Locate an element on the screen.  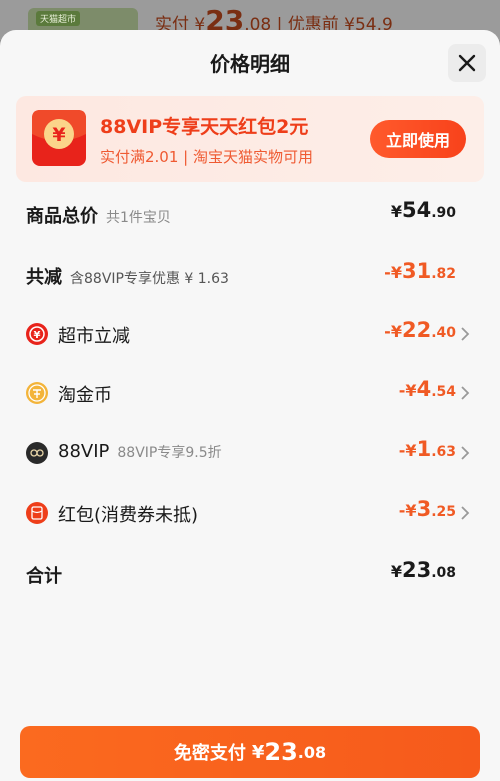
row-vip-discount: 88VIP 88VIP专享9.5折 -¥1.63 is located at coordinates (250, 453).